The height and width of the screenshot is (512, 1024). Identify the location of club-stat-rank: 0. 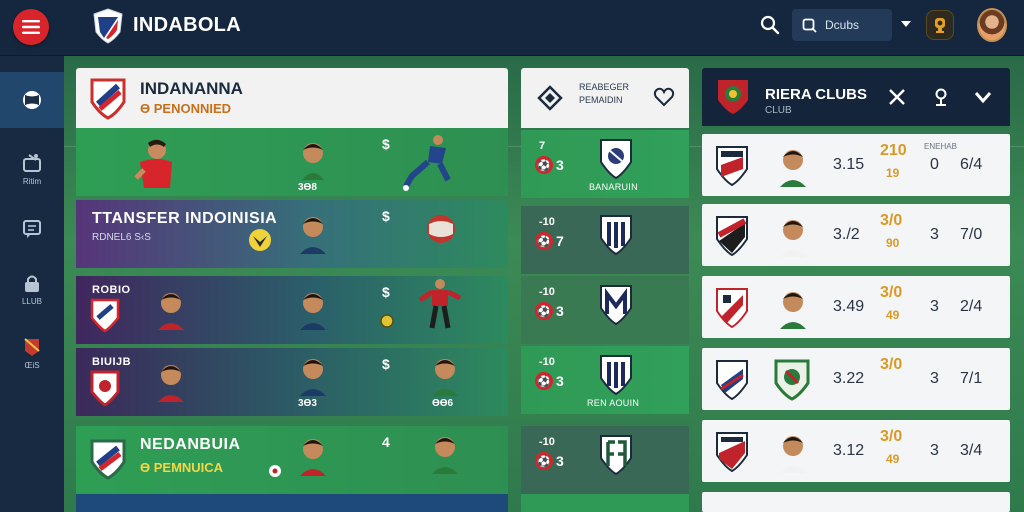
(934, 164).